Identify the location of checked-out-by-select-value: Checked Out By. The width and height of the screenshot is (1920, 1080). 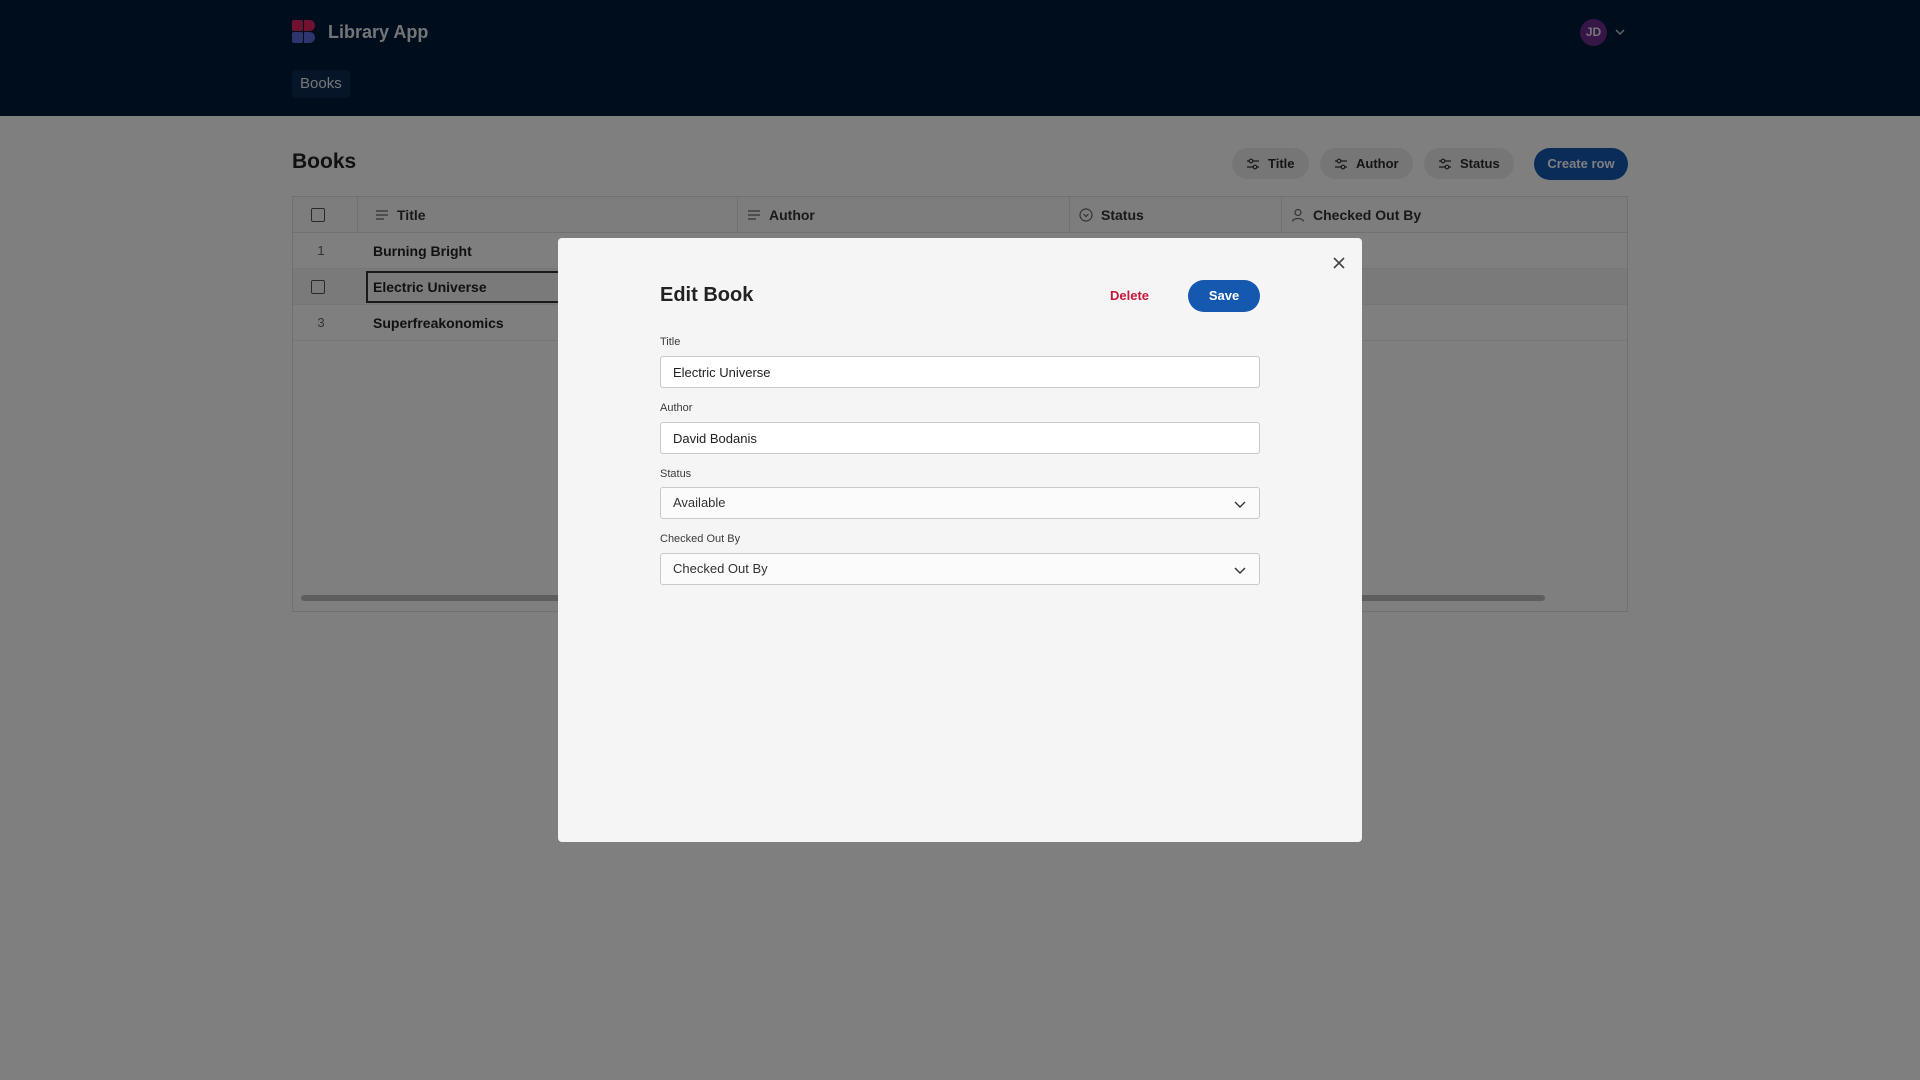
(720, 568).